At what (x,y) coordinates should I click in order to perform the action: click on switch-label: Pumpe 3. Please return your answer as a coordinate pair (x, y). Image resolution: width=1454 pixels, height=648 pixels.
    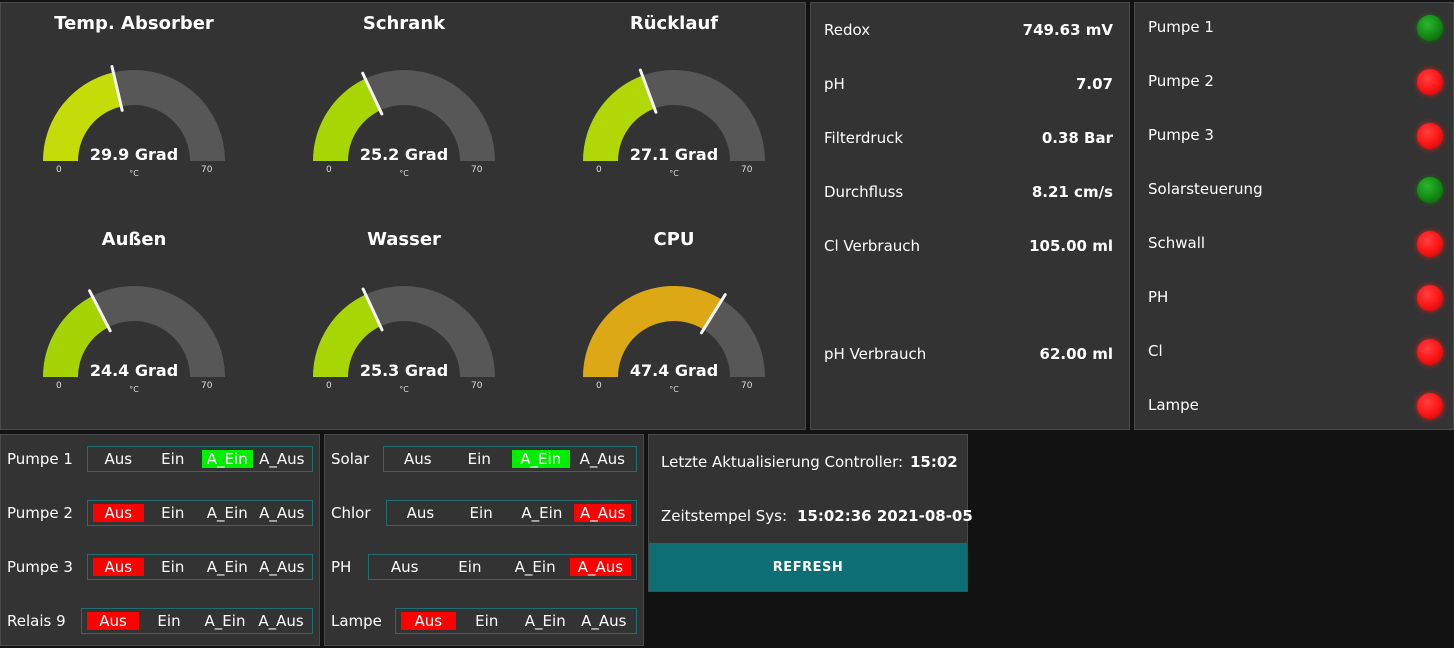
    Looking at the image, I should click on (40, 567).